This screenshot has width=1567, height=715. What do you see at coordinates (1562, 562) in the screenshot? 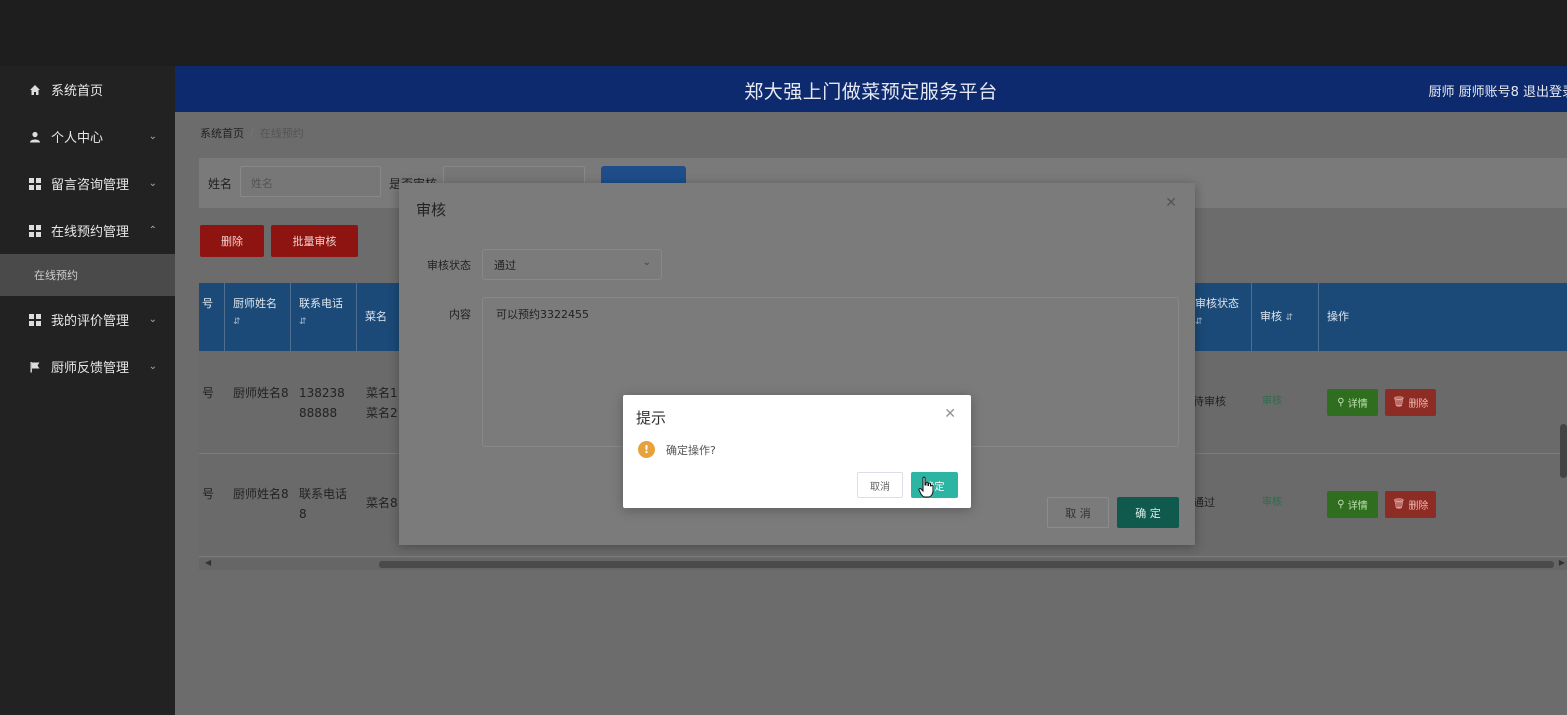
I see `scroll-right-icon: ▶` at bounding box center [1562, 562].